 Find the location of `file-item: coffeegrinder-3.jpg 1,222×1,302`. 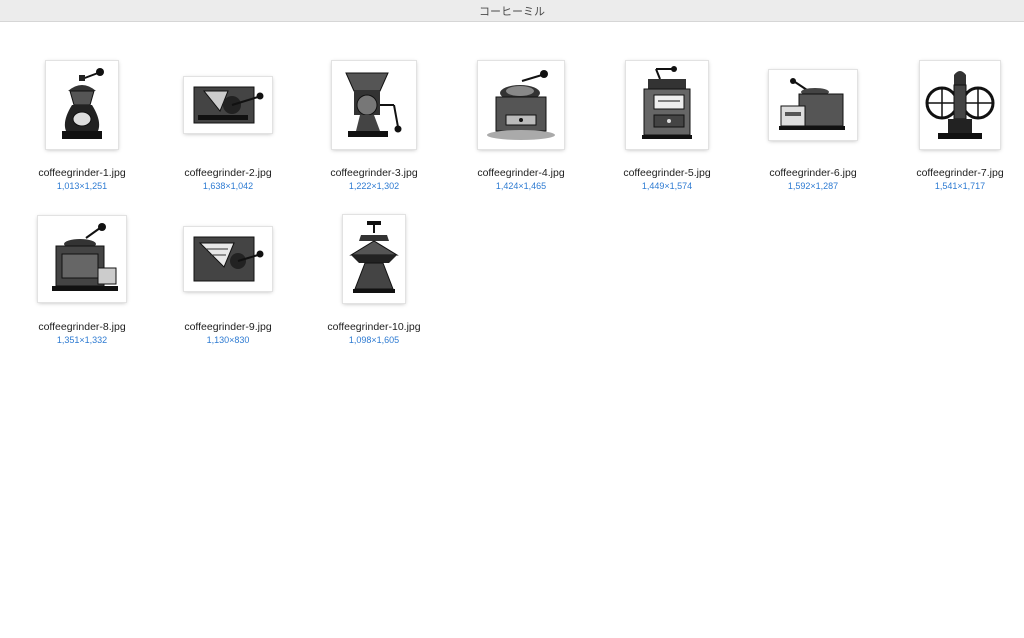

file-item: coffeegrinder-3.jpg 1,222×1,302 is located at coordinates (374, 121).